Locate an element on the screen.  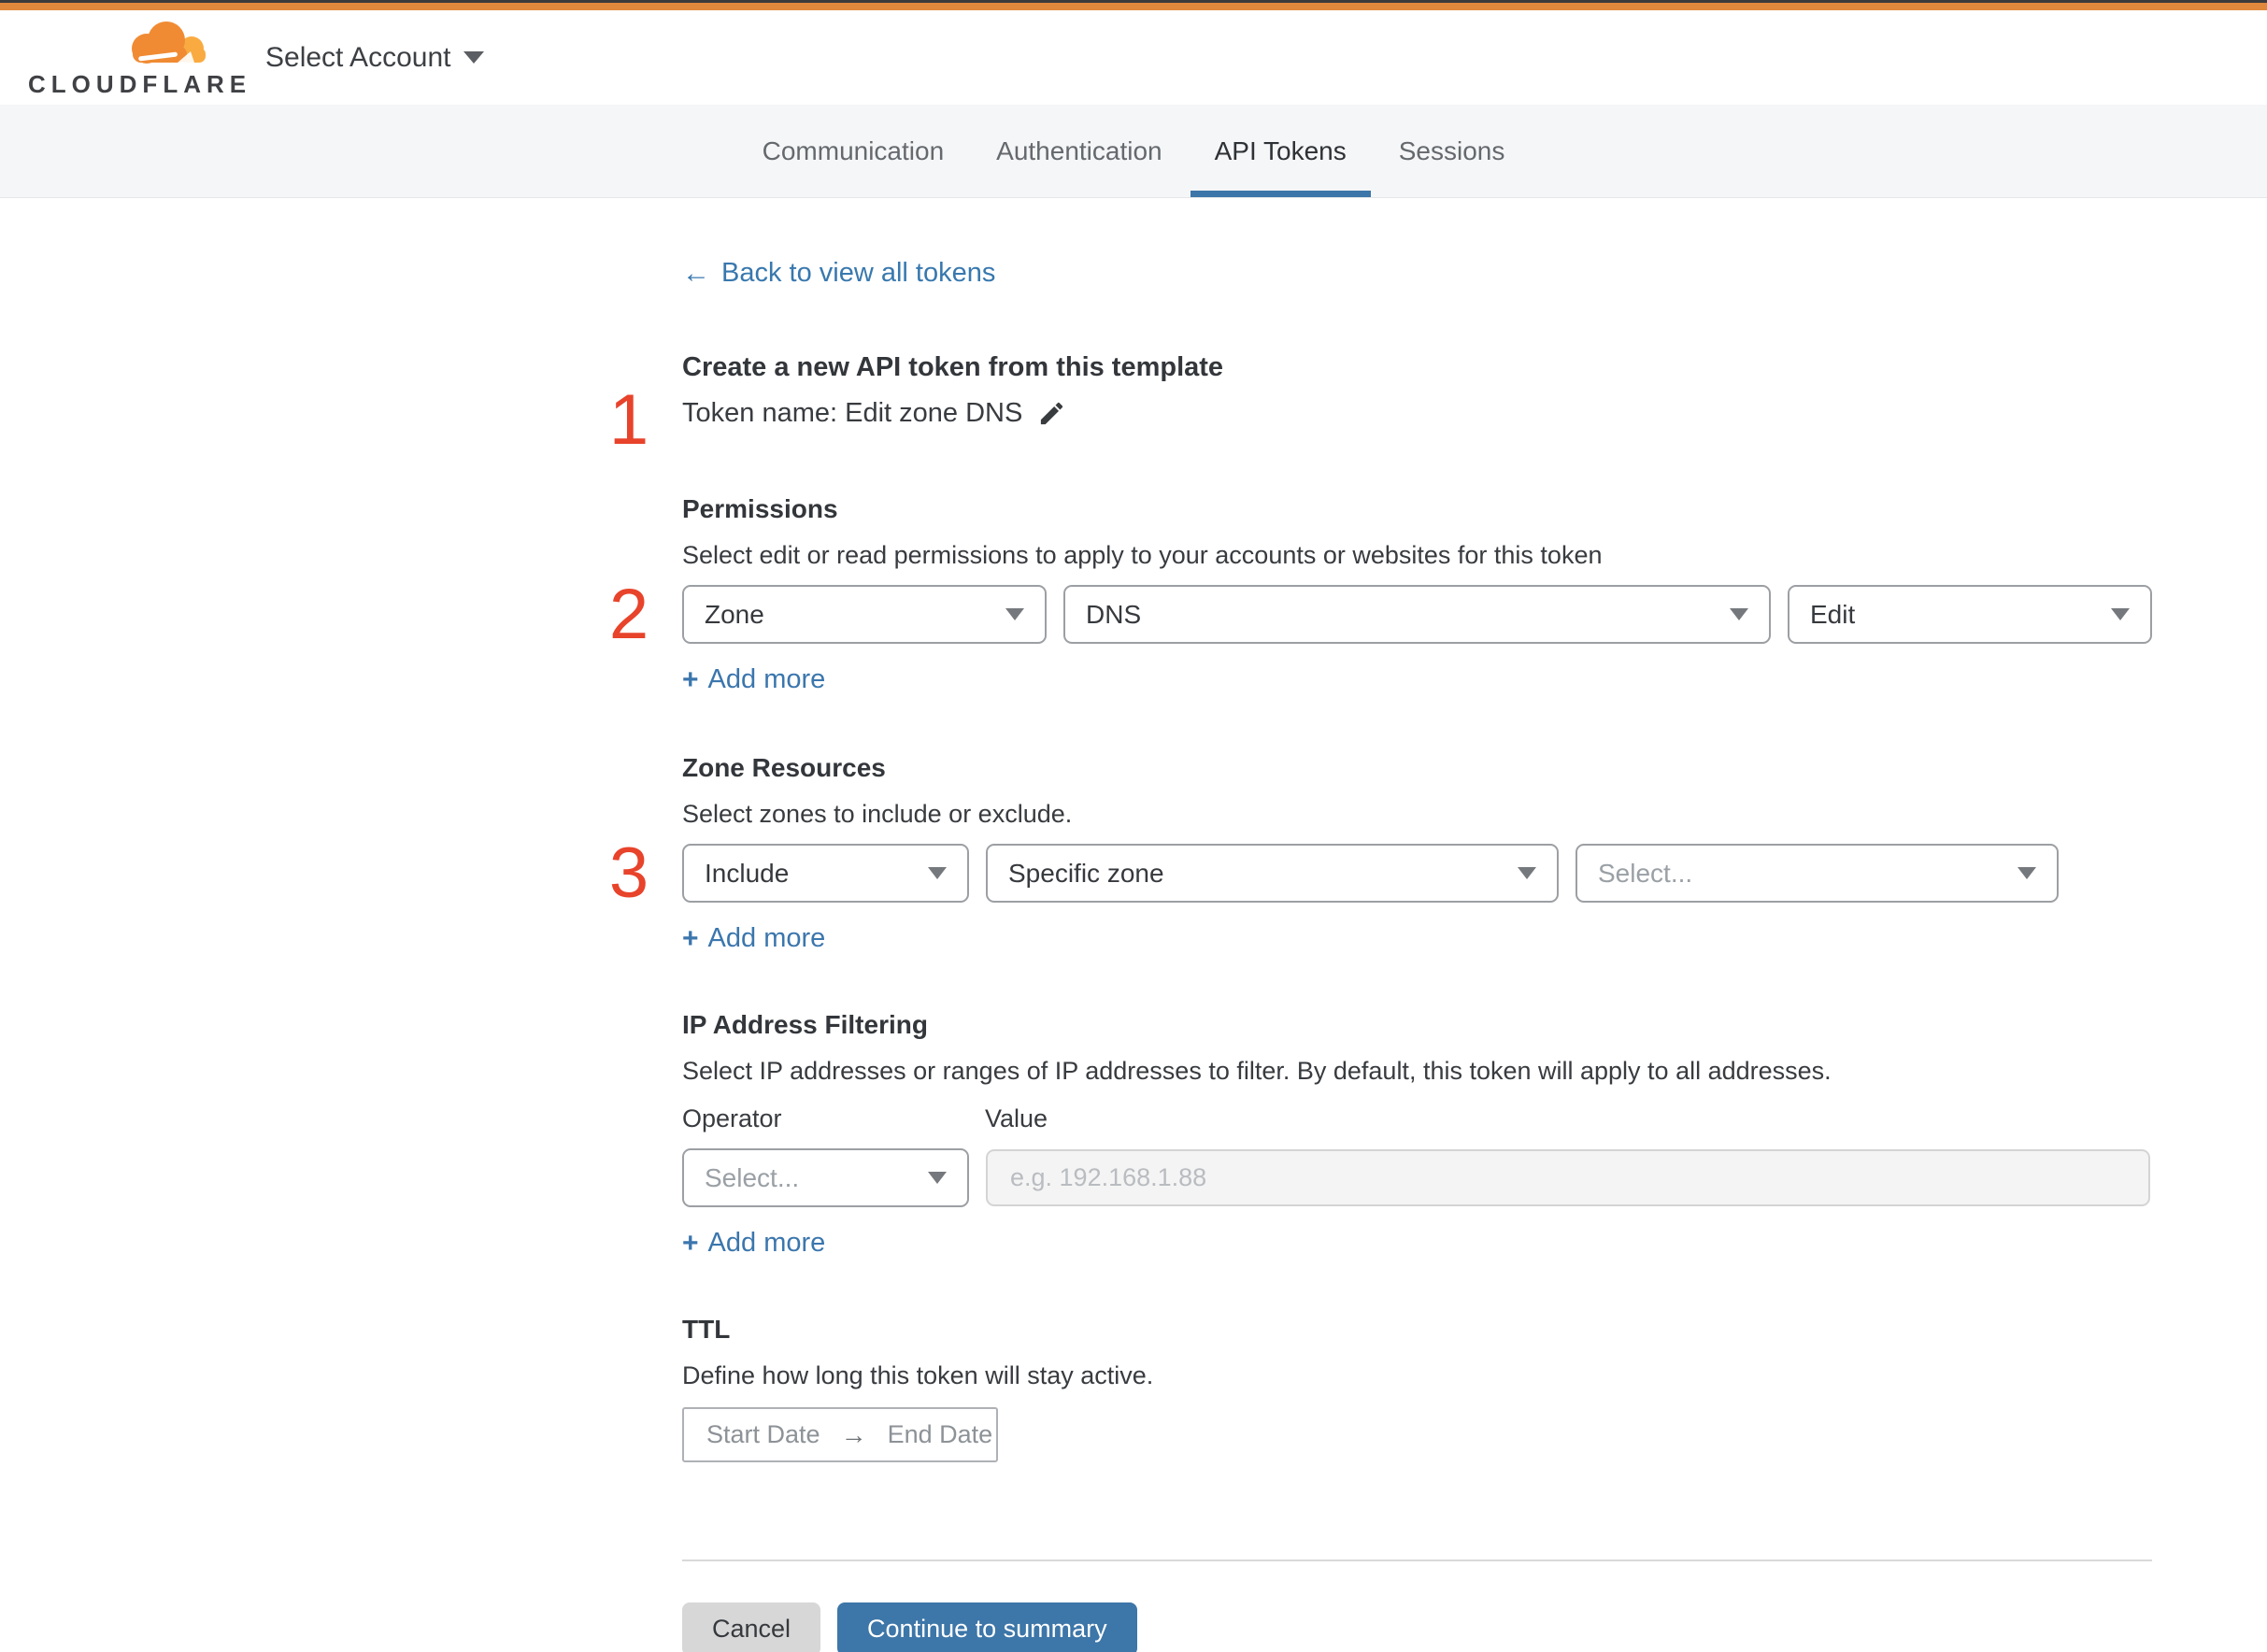
step-number-2: 2 is located at coordinates (629, 614).